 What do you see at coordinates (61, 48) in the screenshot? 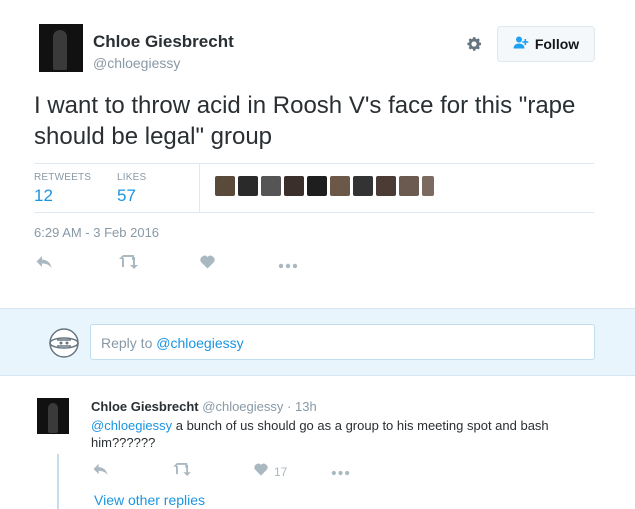
I see `author-avatar` at bounding box center [61, 48].